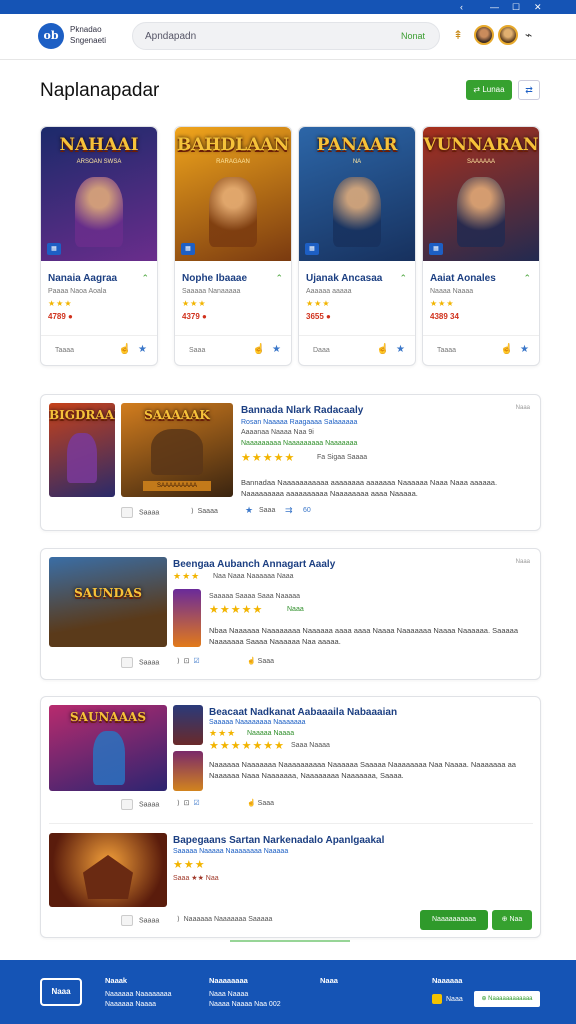  Describe the element at coordinates (257, 722) in the screenshot. I see `panel-subtitle: Saaaaa Naaaaaaaa Naaaaaaa` at that location.